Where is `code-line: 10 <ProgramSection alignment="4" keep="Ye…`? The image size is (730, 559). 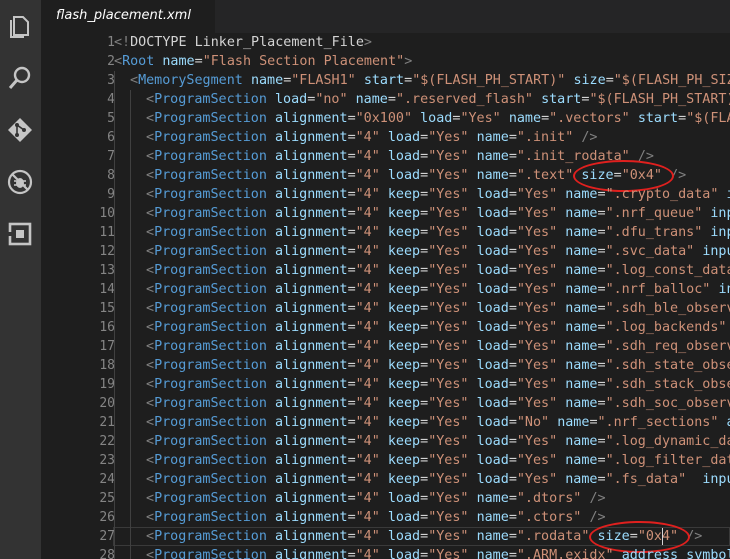 code-line: 10 <ProgramSection alignment="4" keep="Ye… is located at coordinates (385, 213).